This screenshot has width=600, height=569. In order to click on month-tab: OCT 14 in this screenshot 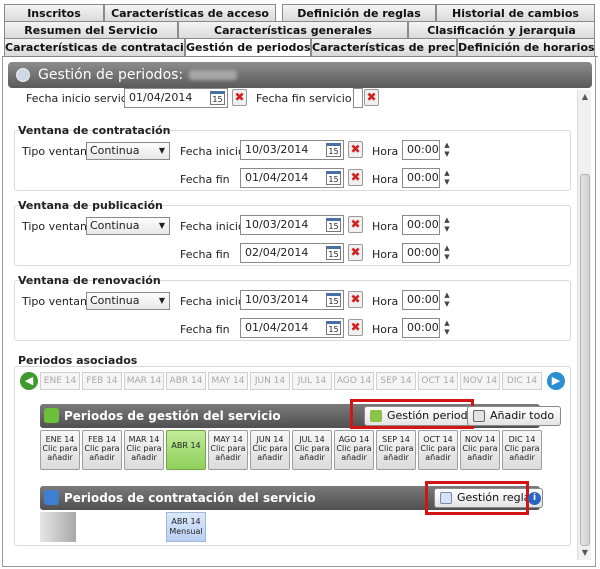, I will do `click(438, 381)`.